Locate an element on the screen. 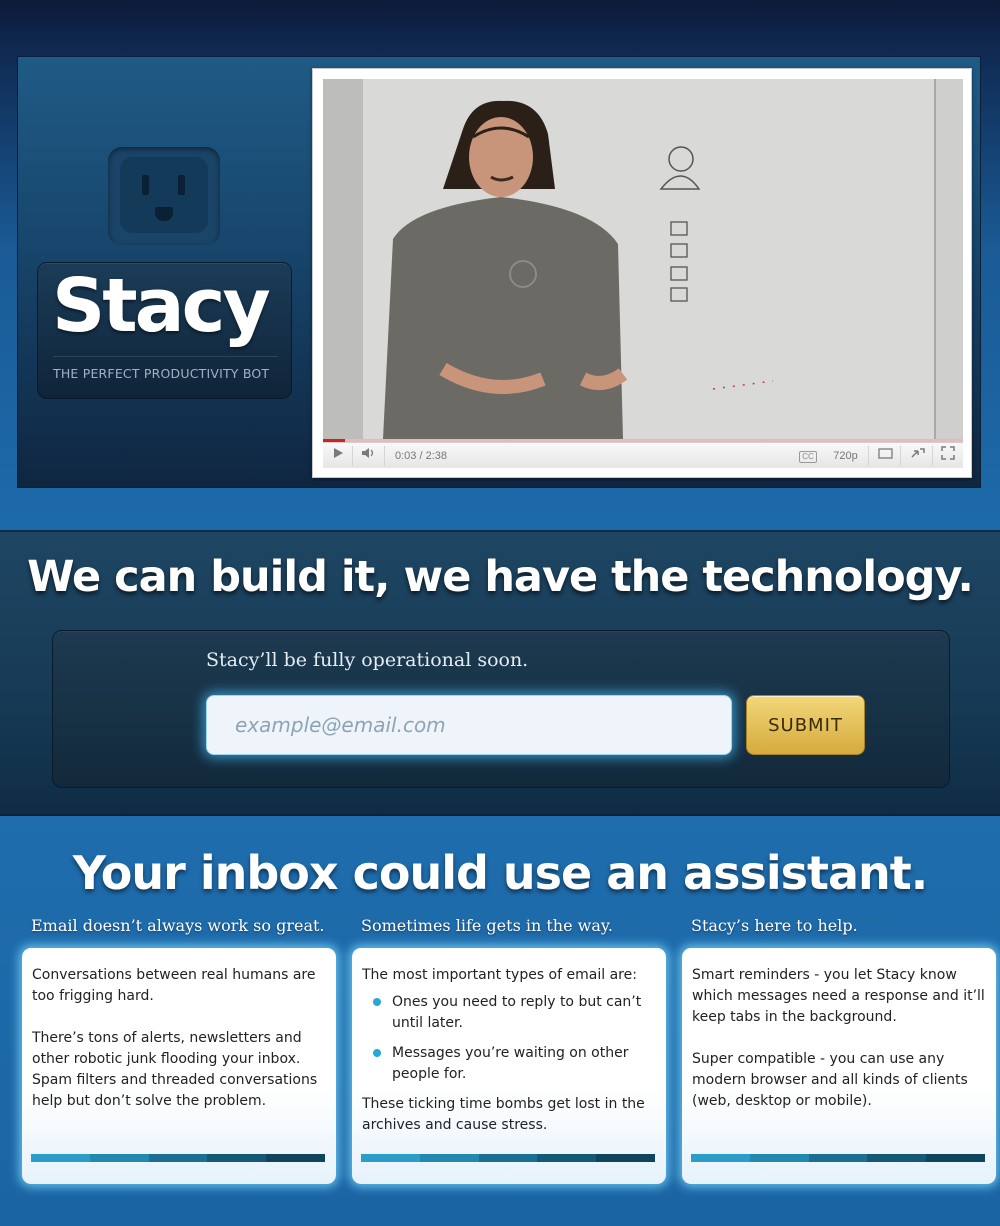 The width and height of the screenshot is (1000, 1226). quality-button: 720p is located at coordinates (846, 456).